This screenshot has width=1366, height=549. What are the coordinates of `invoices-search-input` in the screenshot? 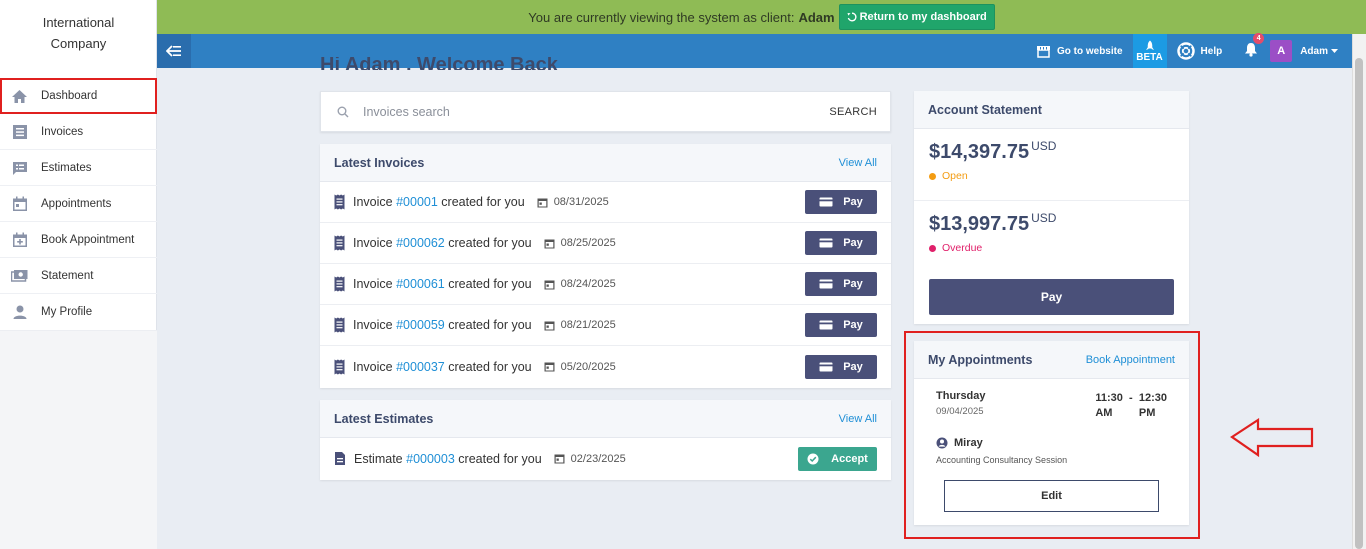 It's located at (596, 111).